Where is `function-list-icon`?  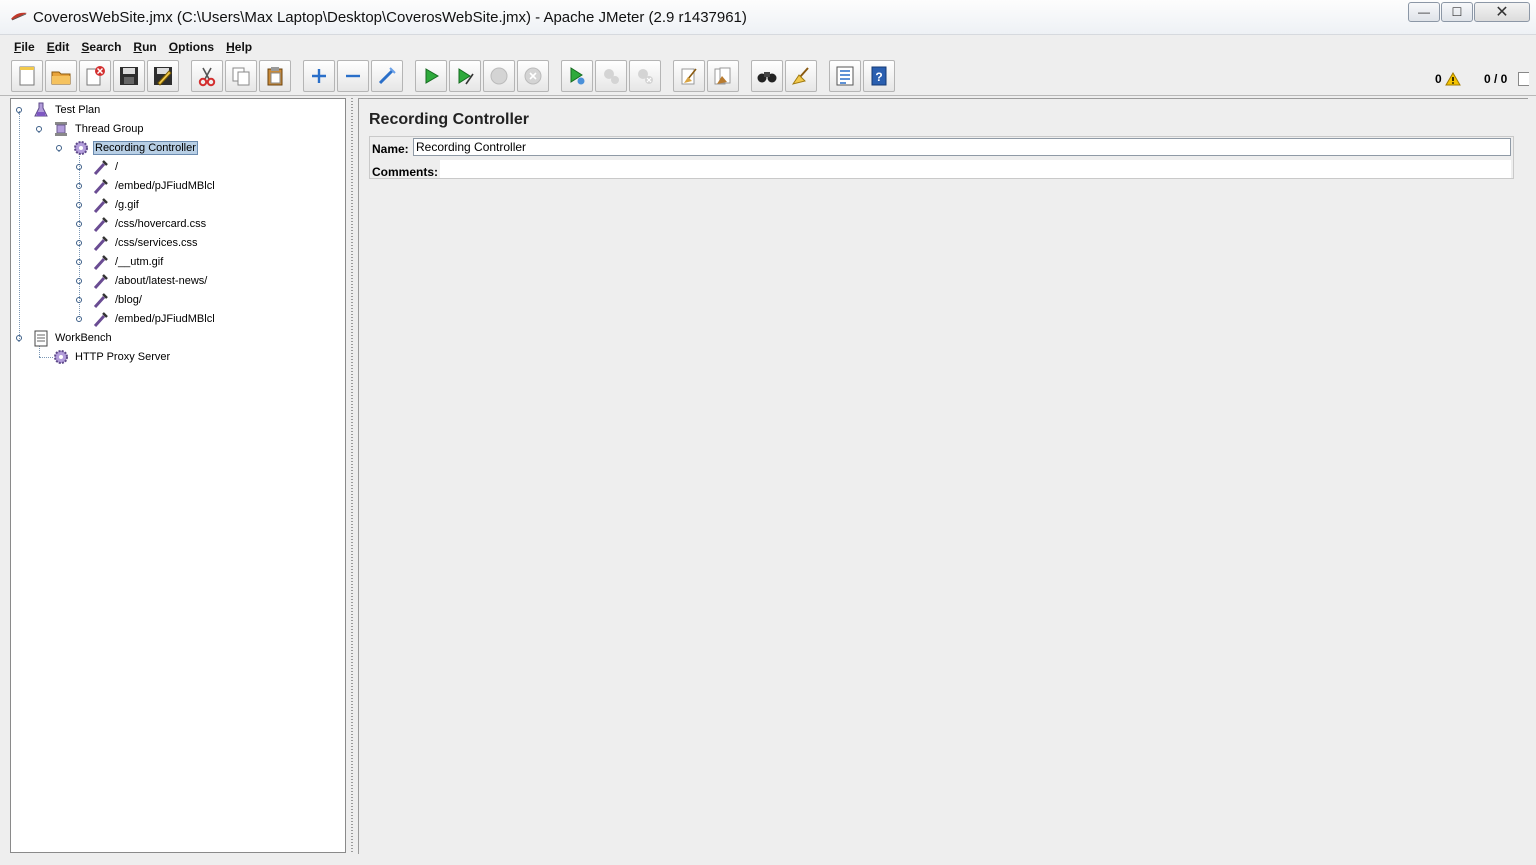
function-list-icon is located at coordinates (845, 76).